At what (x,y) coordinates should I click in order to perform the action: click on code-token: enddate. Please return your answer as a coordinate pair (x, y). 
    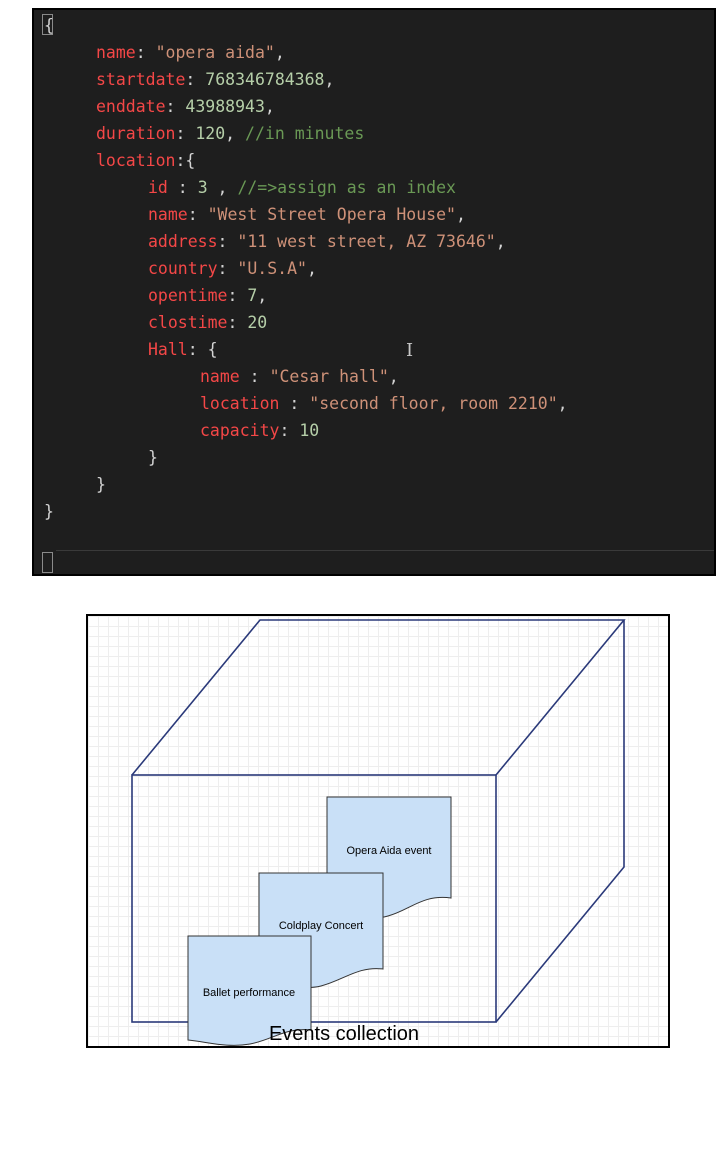
    Looking at the image, I should click on (131, 106).